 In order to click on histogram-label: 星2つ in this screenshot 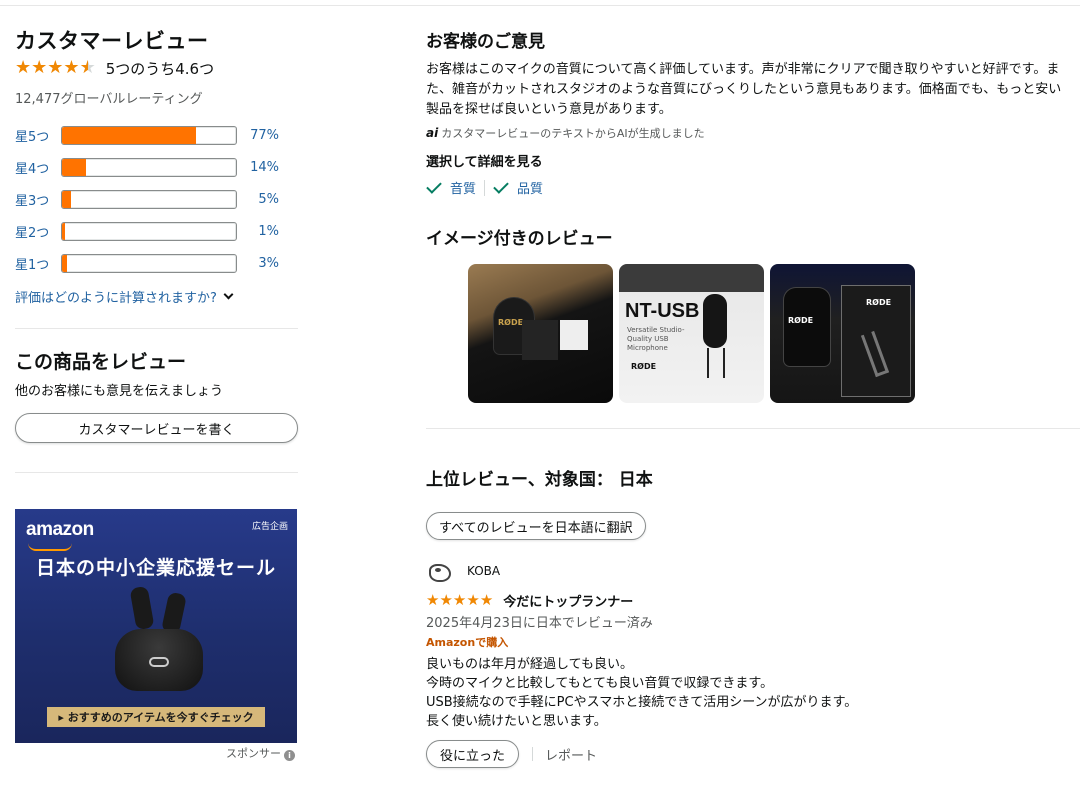, I will do `click(32, 233)`.